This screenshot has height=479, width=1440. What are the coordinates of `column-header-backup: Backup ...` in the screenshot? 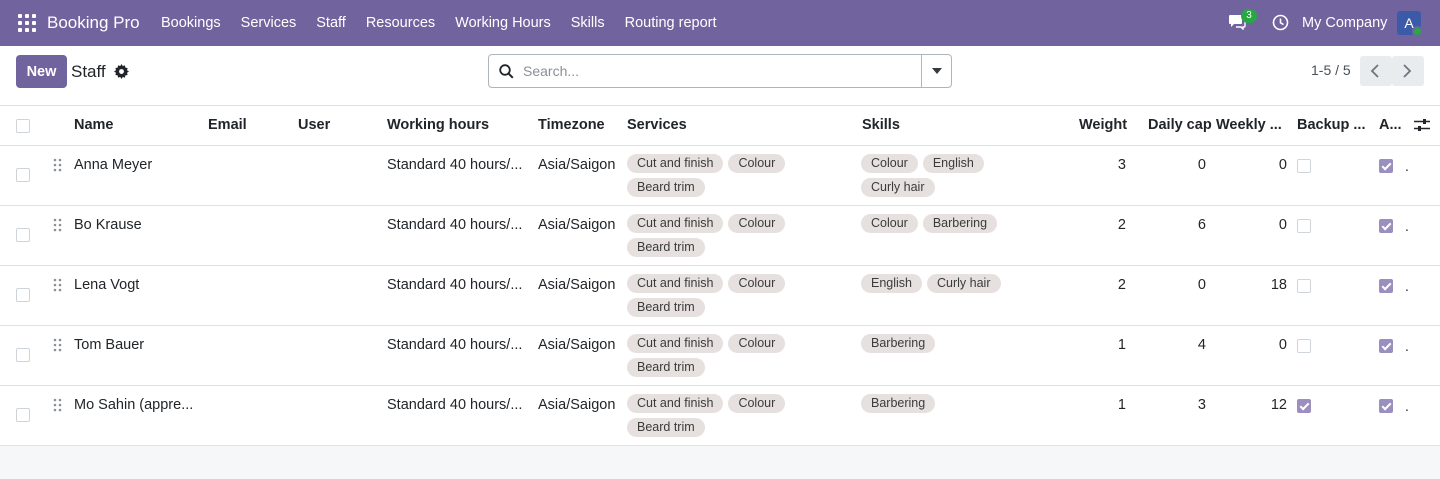 It's located at (1331, 125).